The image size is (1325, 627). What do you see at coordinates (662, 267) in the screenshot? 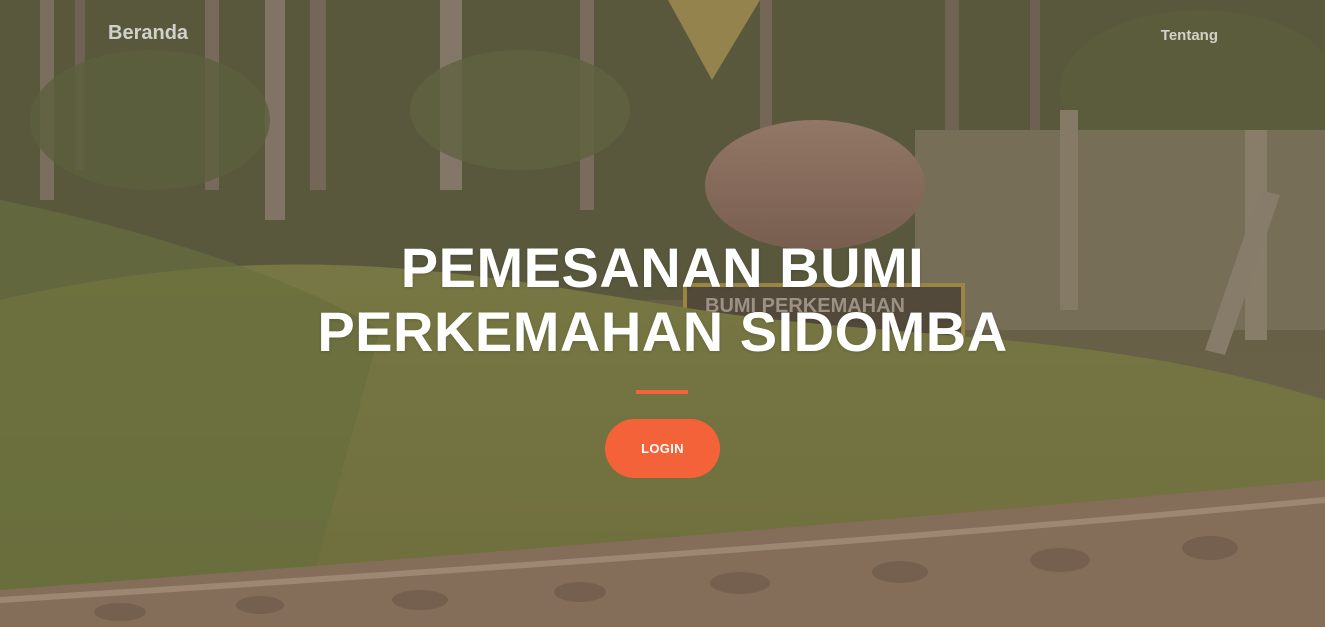
I see `hero-title-line-1: PEMESANAN BUMI` at bounding box center [662, 267].